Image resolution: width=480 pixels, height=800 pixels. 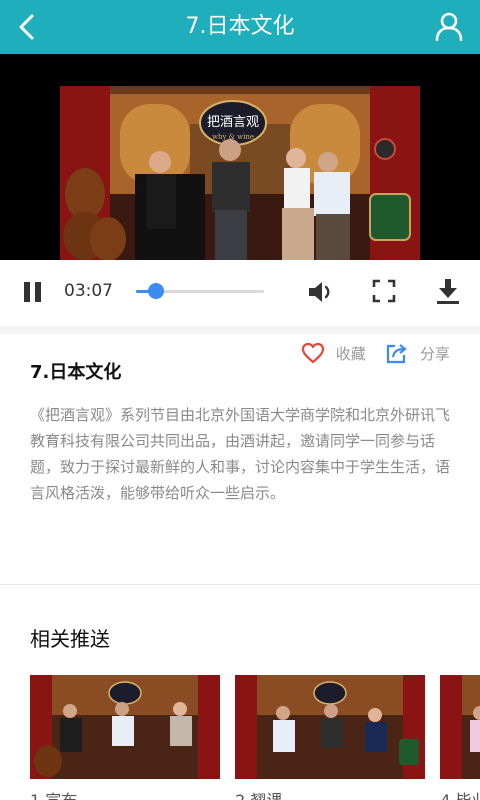 I want to click on share-button: 分享, so click(x=417, y=353).